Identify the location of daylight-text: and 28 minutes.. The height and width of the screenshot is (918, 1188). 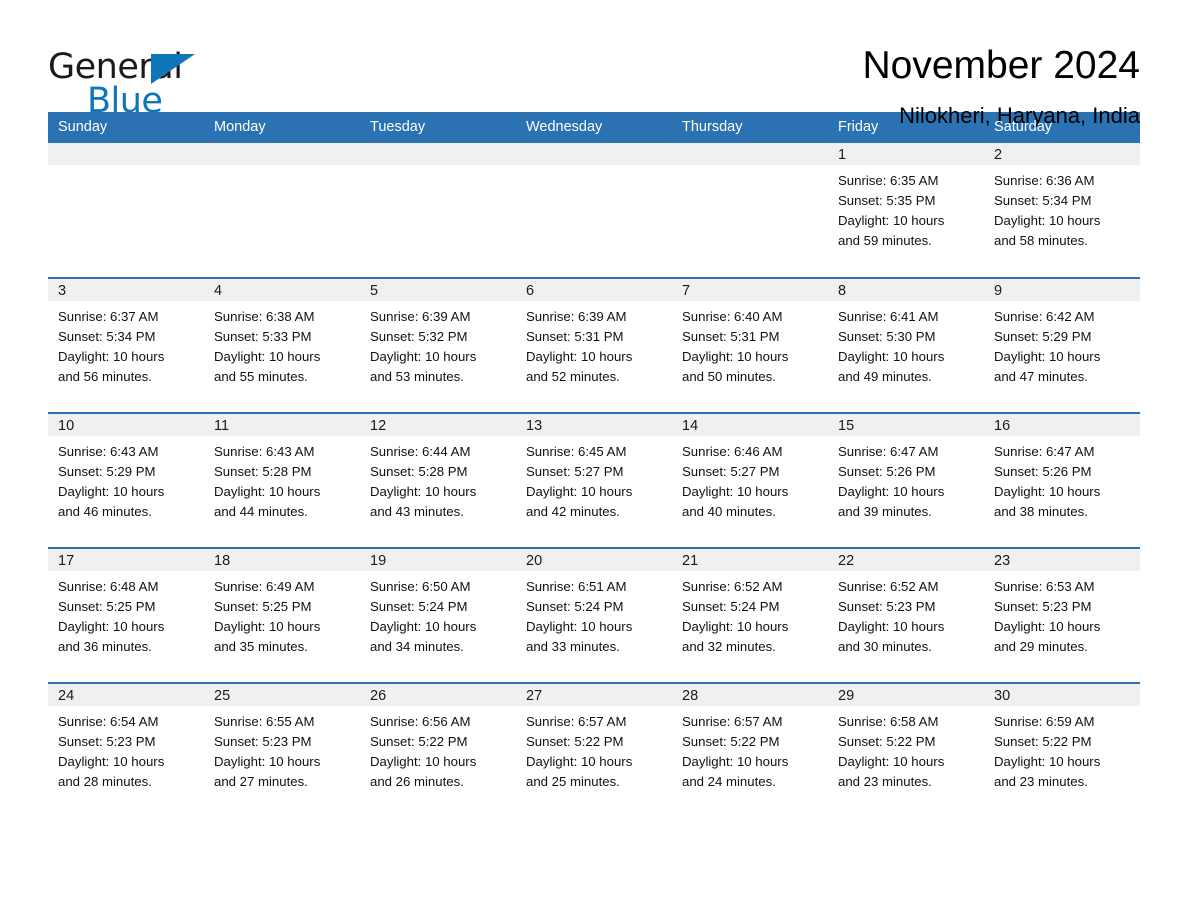
(105, 781).